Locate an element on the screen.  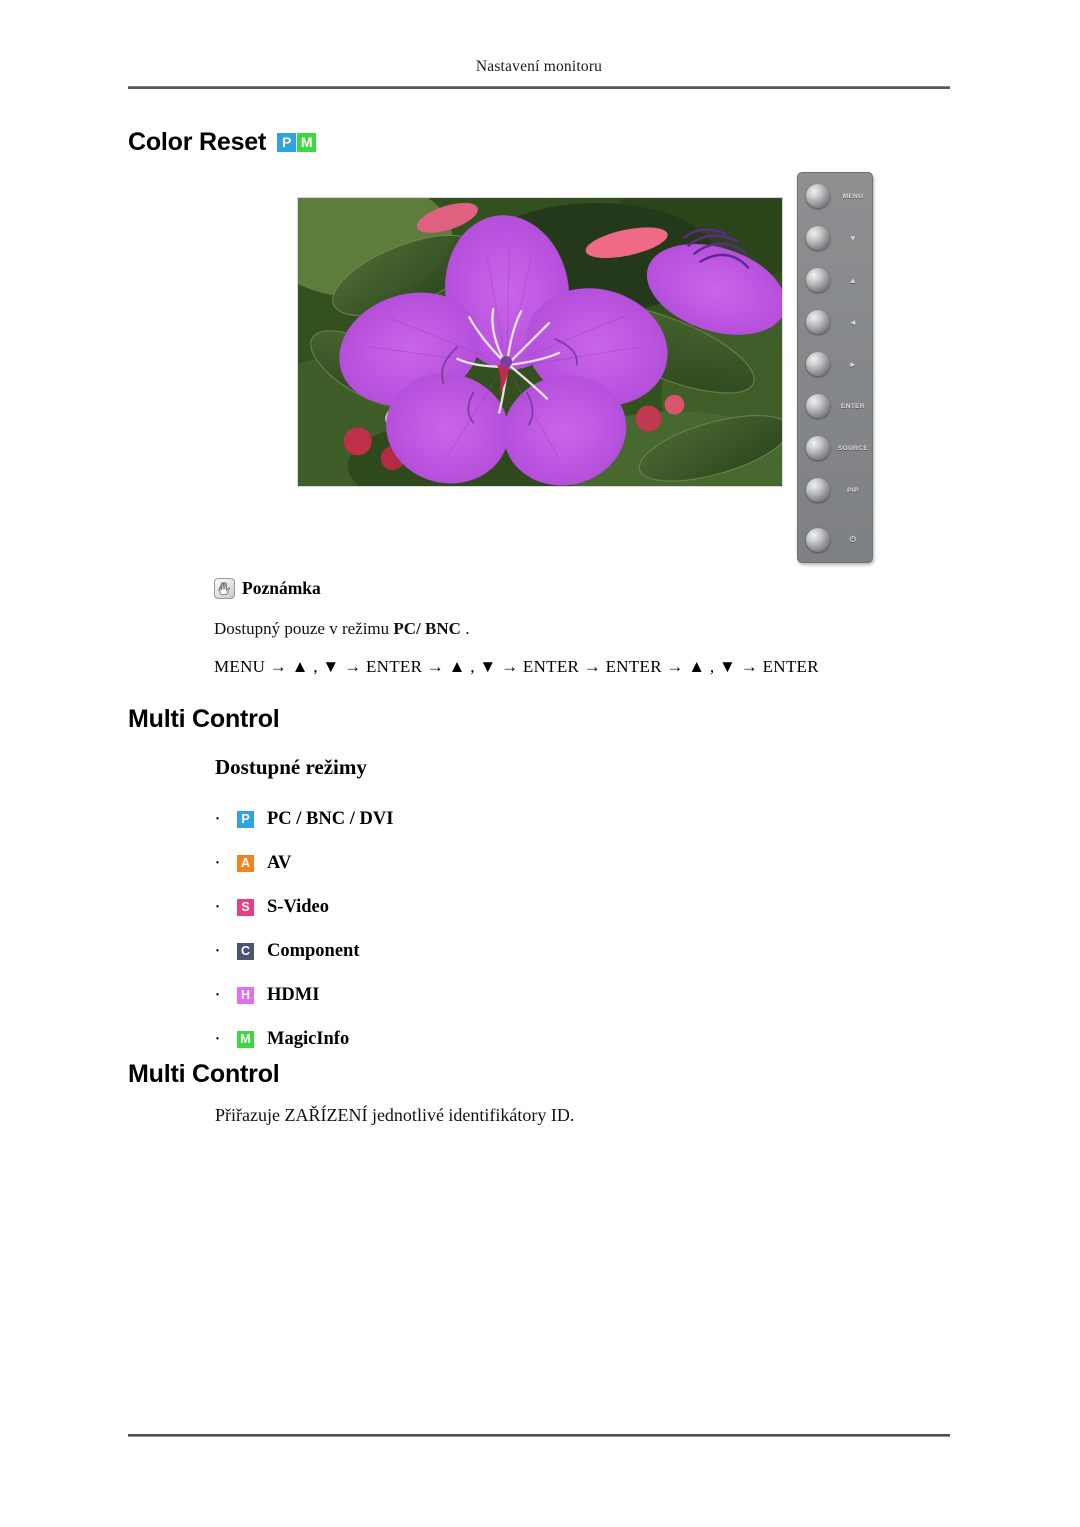
mode-magicinfo: · M MagicInfo is located at coordinates (304, 1039).